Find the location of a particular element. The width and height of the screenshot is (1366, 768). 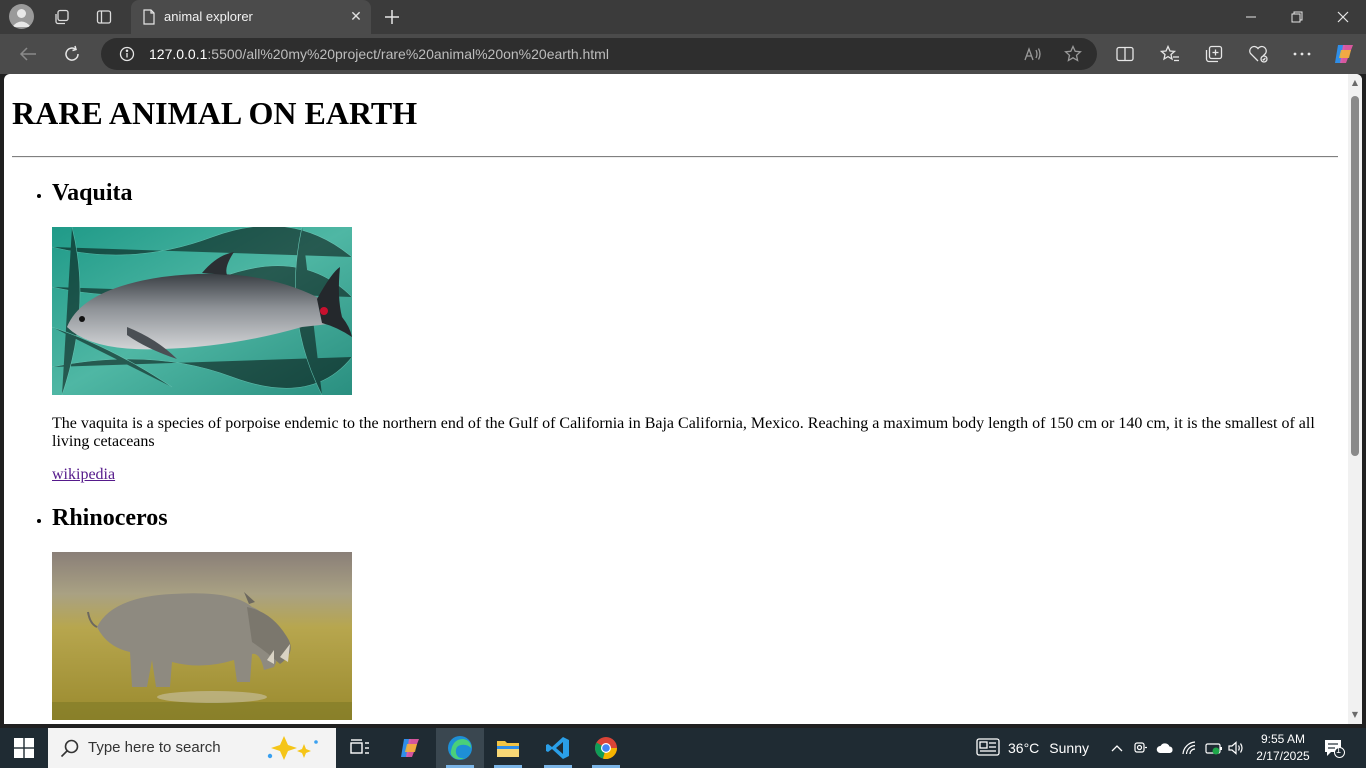

copilot-icon is located at coordinates (1344, 54).